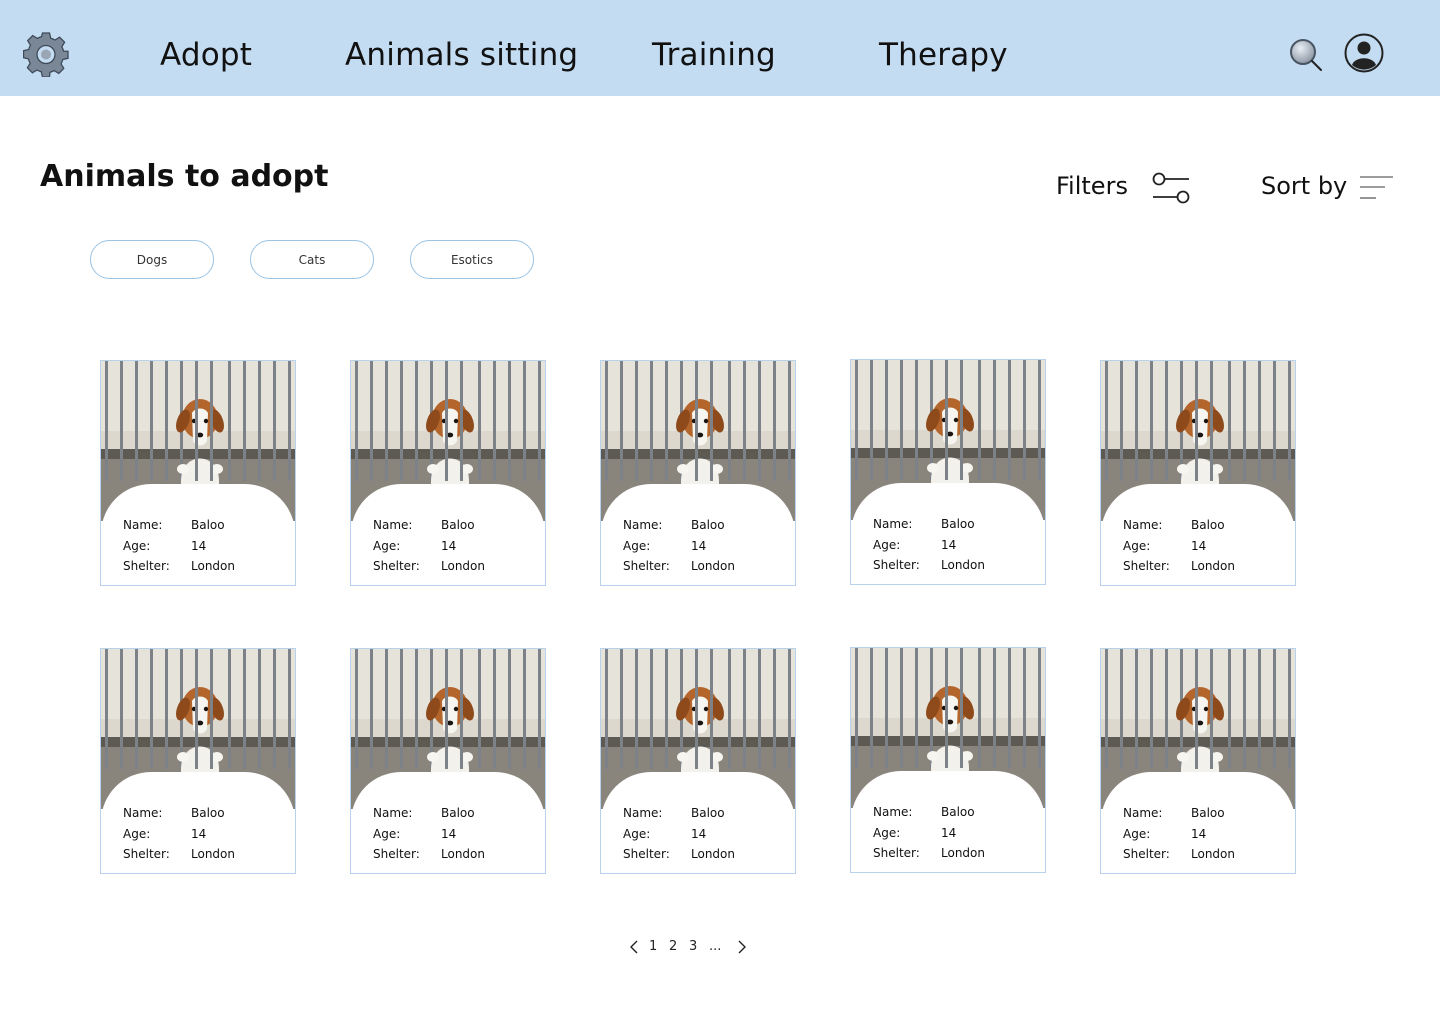 This screenshot has width=1440, height=1024. Describe the element at coordinates (184, 176) in the screenshot. I see `page-title: Animals to adopt` at that location.